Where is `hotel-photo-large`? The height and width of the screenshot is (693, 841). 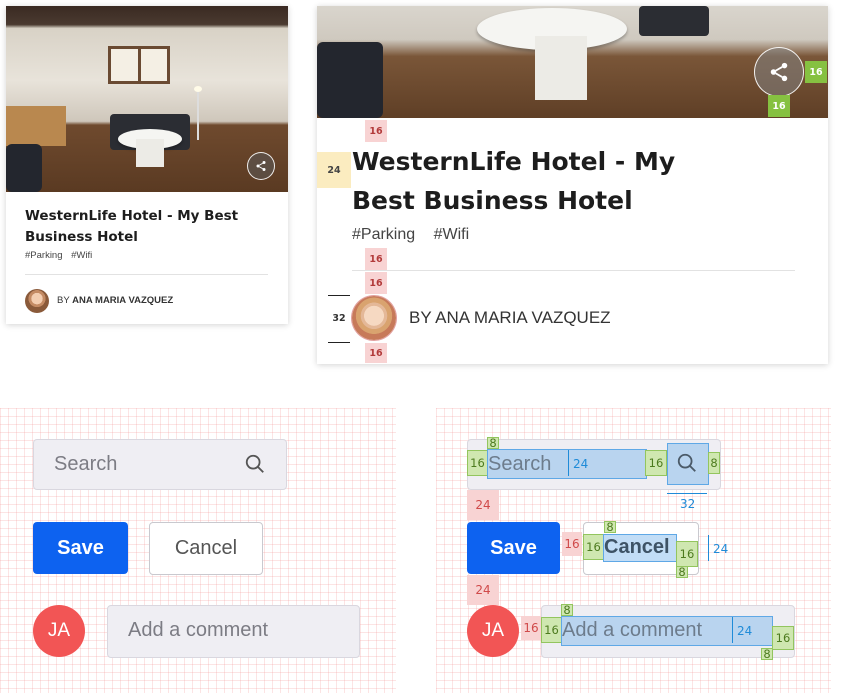
hotel-photo-large is located at coordinates (572, 62).